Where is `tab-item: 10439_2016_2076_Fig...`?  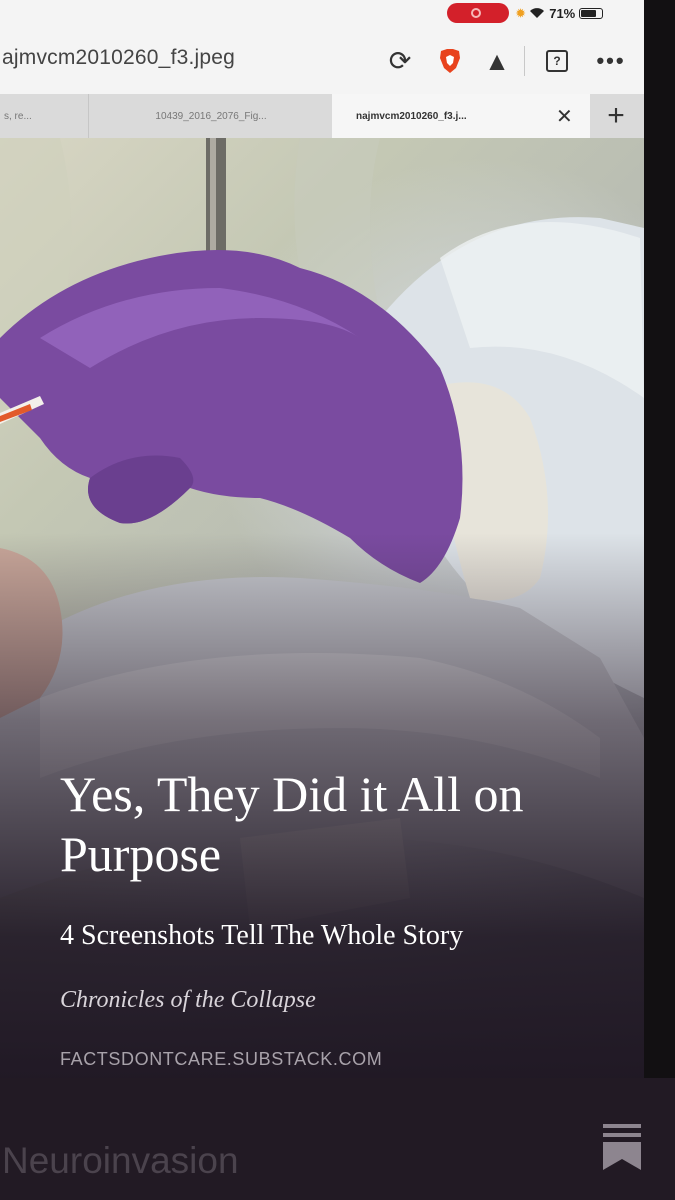 tab-item: 10439_2016_2076_Fig... is located at coordinates (210, 116).